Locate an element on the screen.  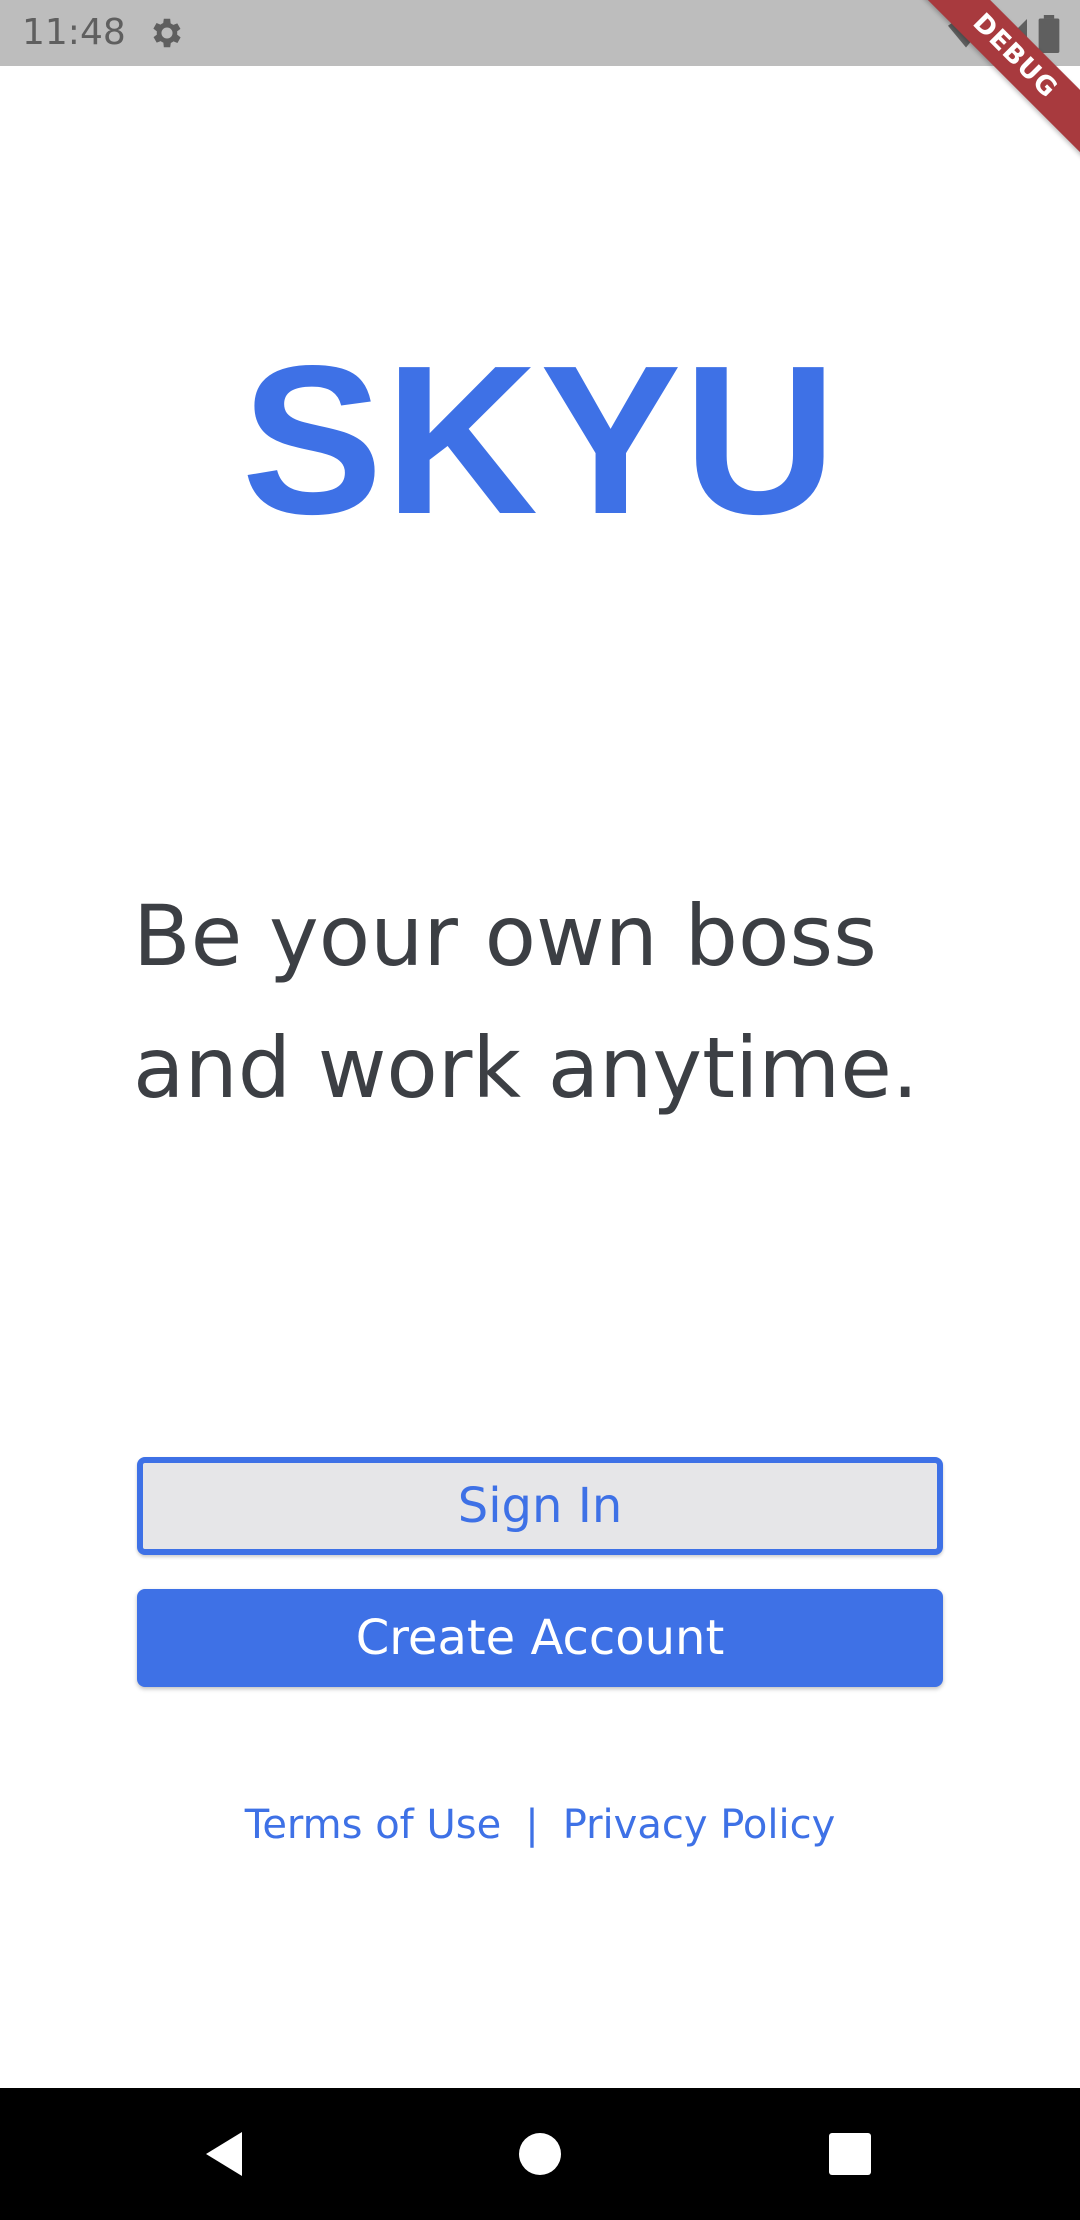
system-nav-bar is located at coordinates (540, 2154).